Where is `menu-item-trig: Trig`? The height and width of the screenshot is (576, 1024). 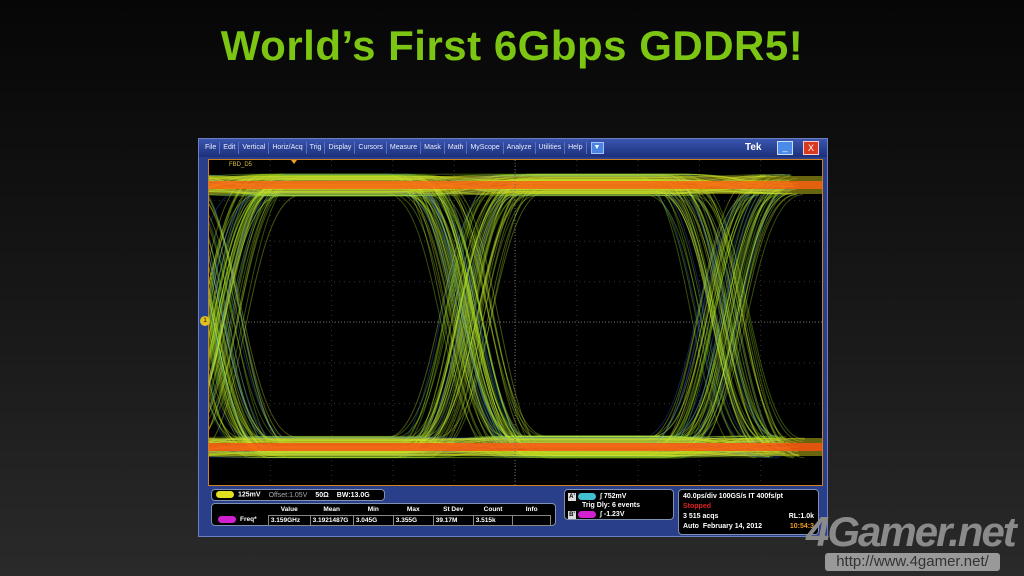 menu-item-trig: Trig is located at coordinates (316, 148).